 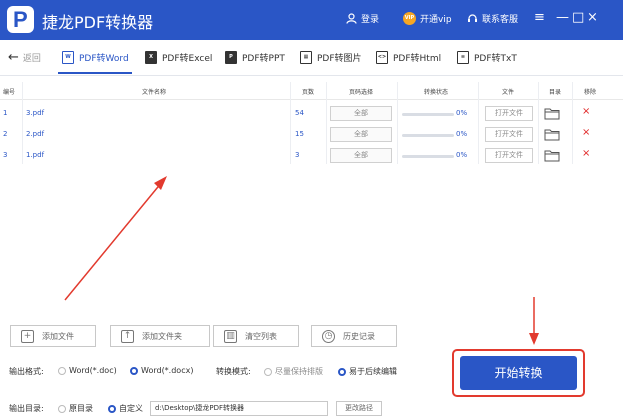 I want to click on add-file-button: + 添加文件, so click(x=53, y=336).